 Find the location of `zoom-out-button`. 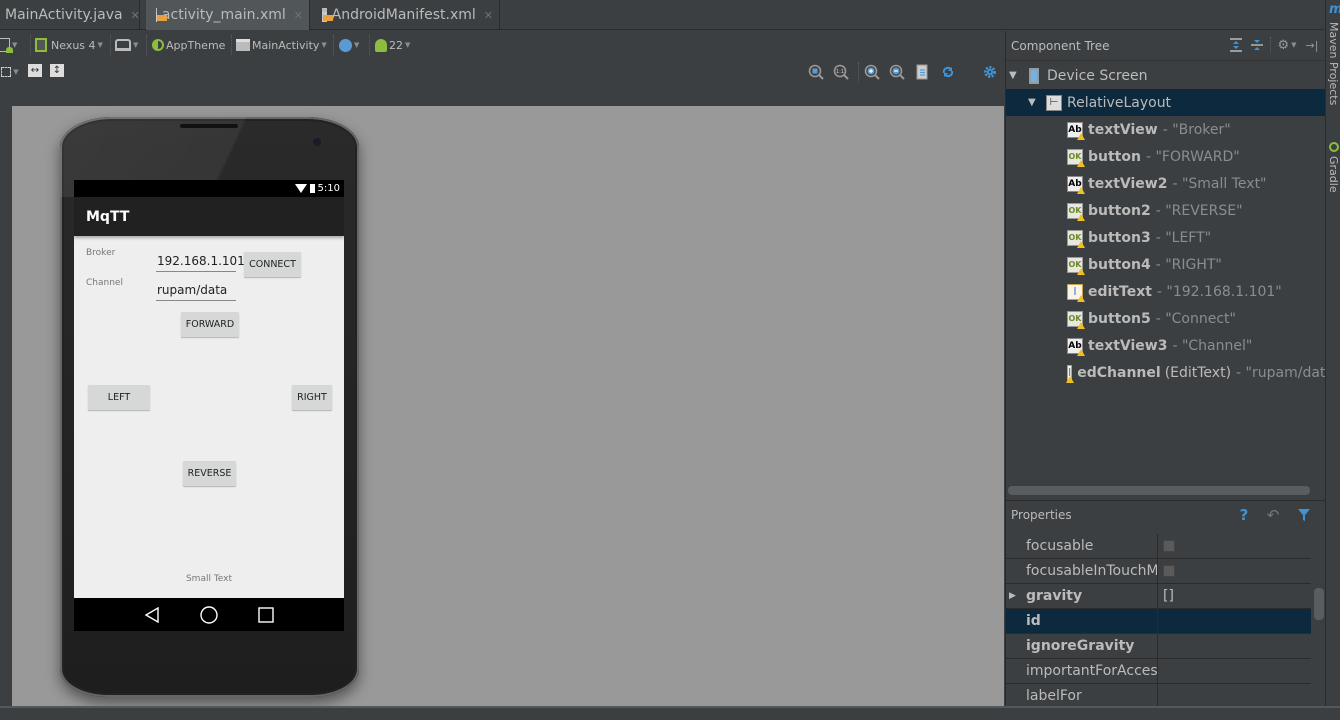

zoom-out-button is located at coordinates (897, 72).